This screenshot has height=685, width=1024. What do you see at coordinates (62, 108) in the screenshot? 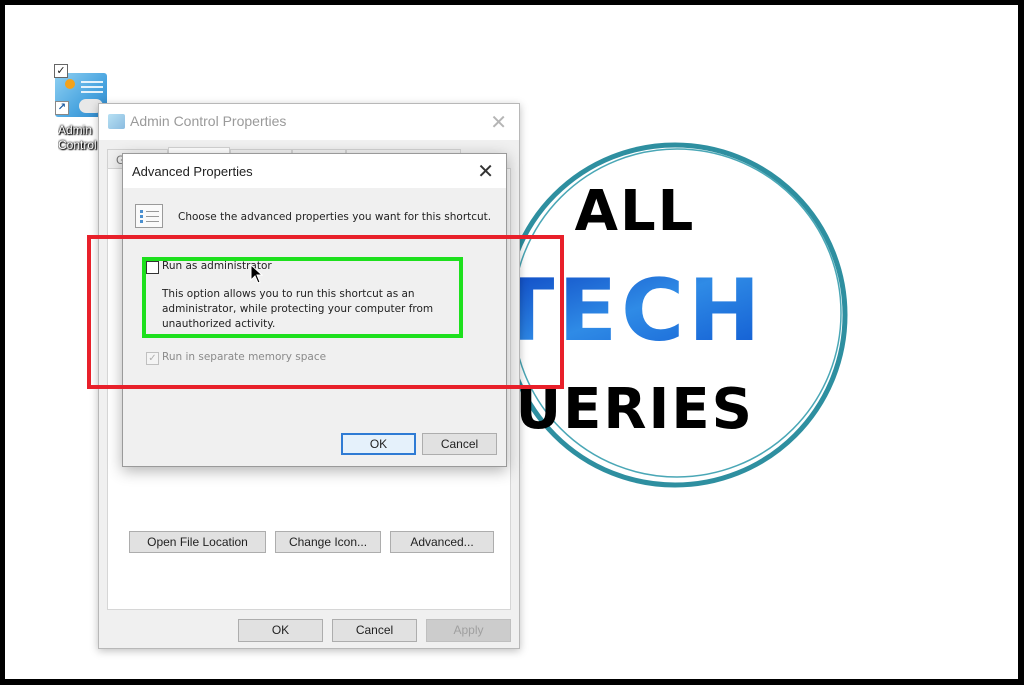
I see `shortcut-arrow-icon: ↗` at bounding box center [62, 108].